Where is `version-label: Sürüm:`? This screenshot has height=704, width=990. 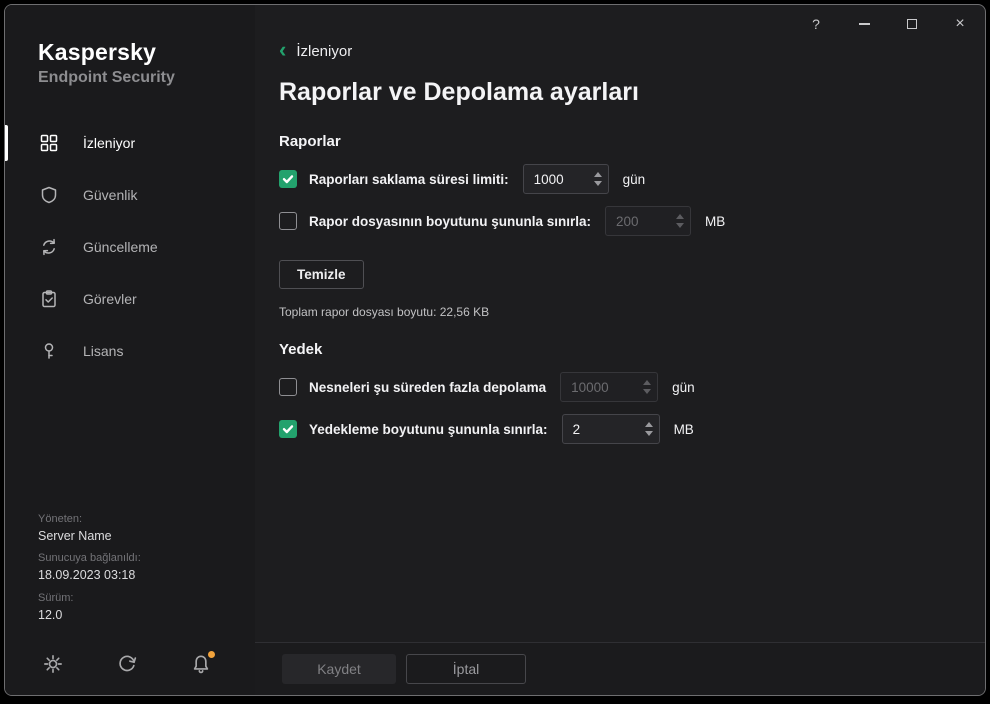 version-label: Sürüm: is located at coordinates (56, 597).